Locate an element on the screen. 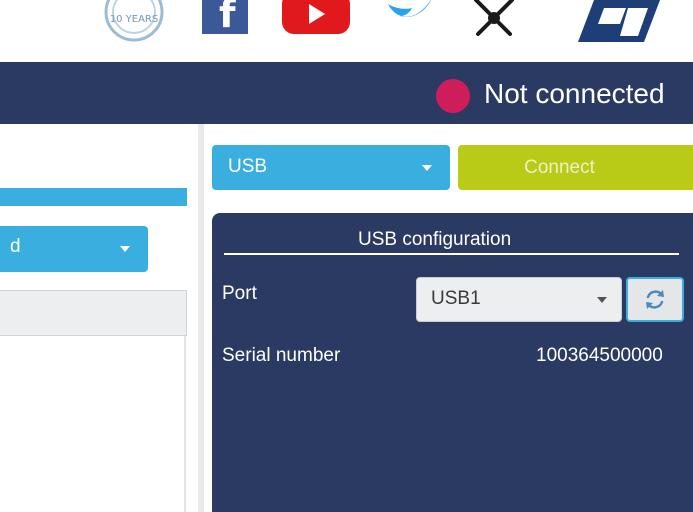  port-label: Port is located at coordinates (239, 293).